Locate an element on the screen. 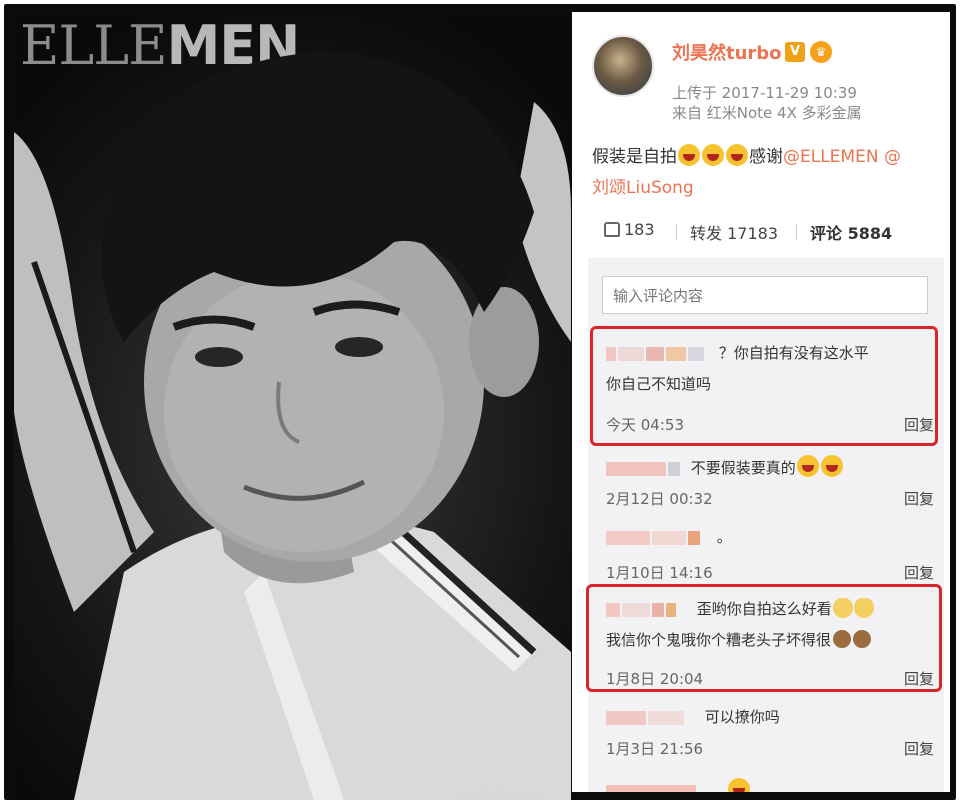  comment-time: 2月12日 00:32 is located at coordinates (659, 499).